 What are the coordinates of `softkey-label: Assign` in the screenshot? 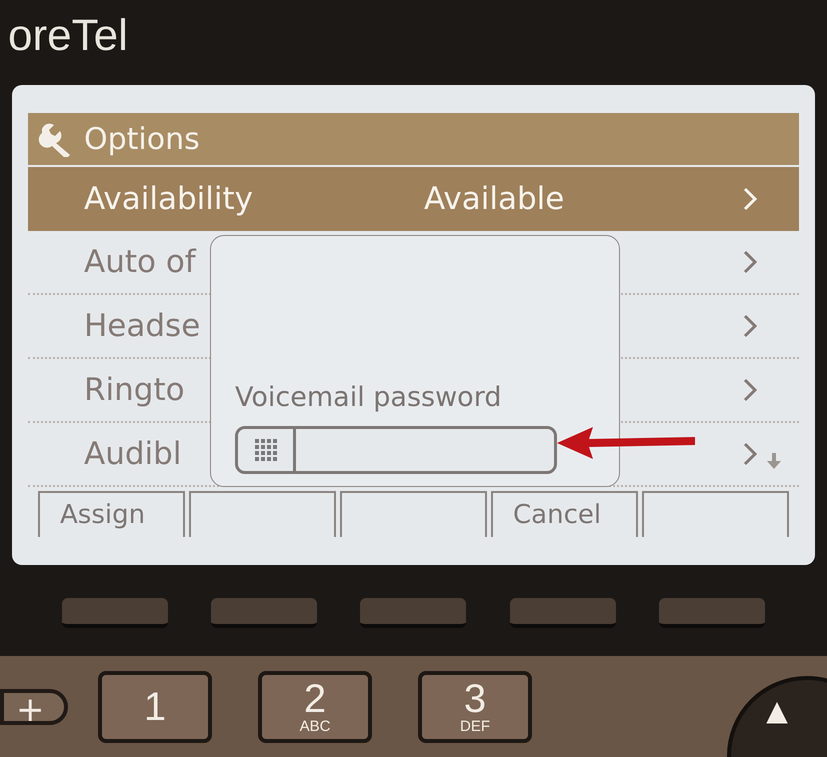 It's located at (111, 514).